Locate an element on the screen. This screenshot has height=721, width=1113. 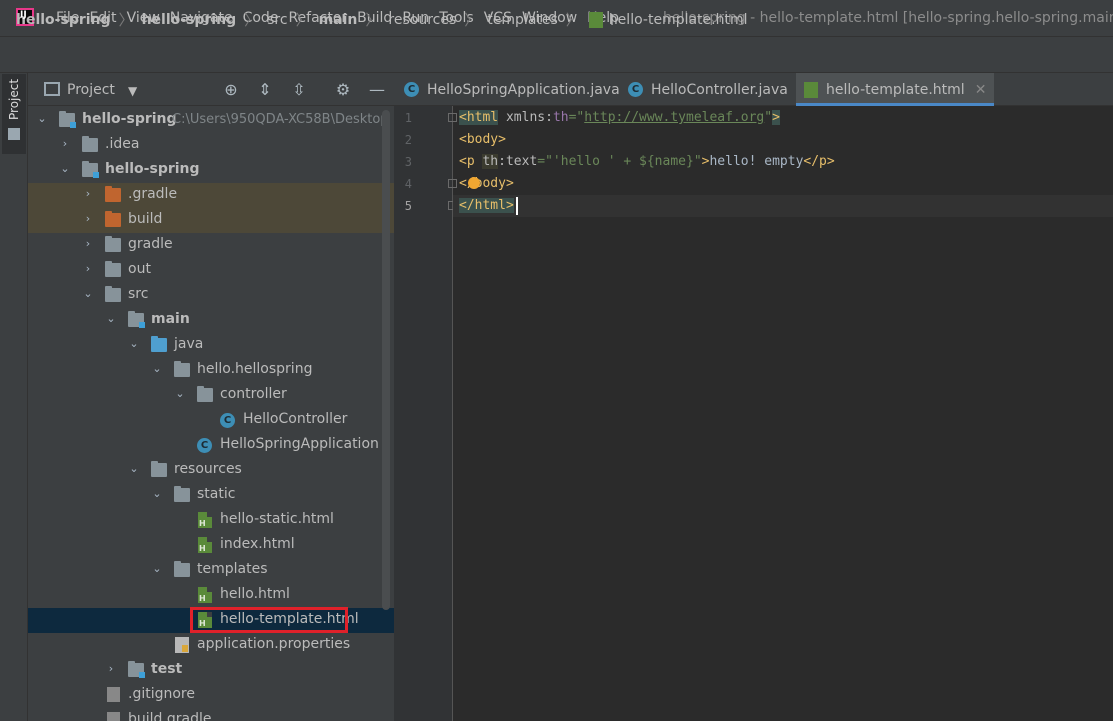
expand-all-icon: ⇕ is located at coordinates (265, 90).